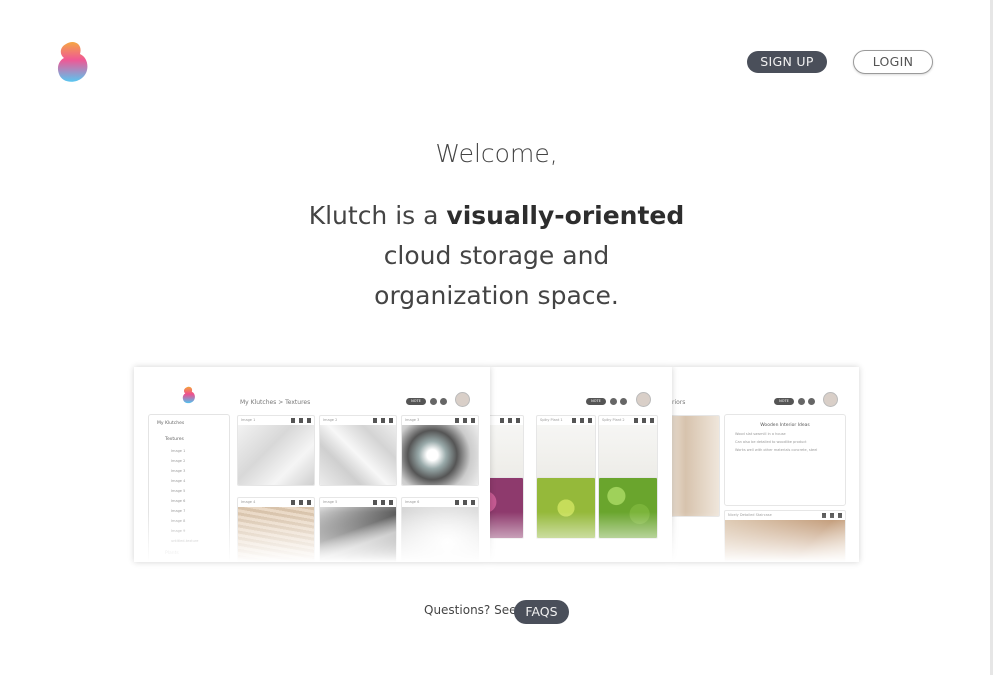  Describe the element at coordinates (377, 215) in the screenshot. I see `tagline-prefix: Klutch is a` at that location.